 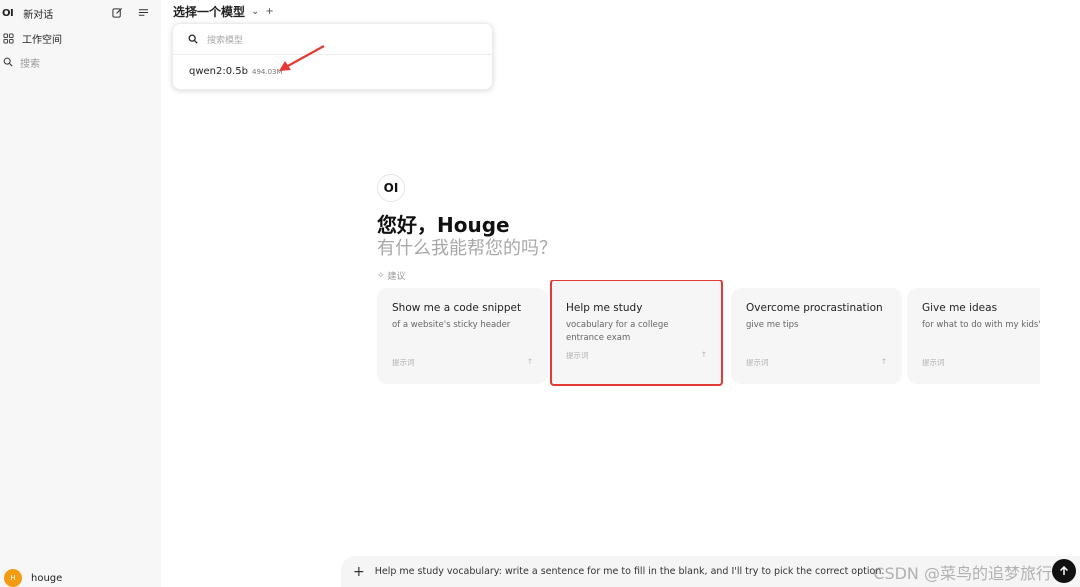 What do you see at coordinates (42, 40) in the screenshot?
I see `sidebar-item-label: 工作空间` at bounding box center [42, 40].